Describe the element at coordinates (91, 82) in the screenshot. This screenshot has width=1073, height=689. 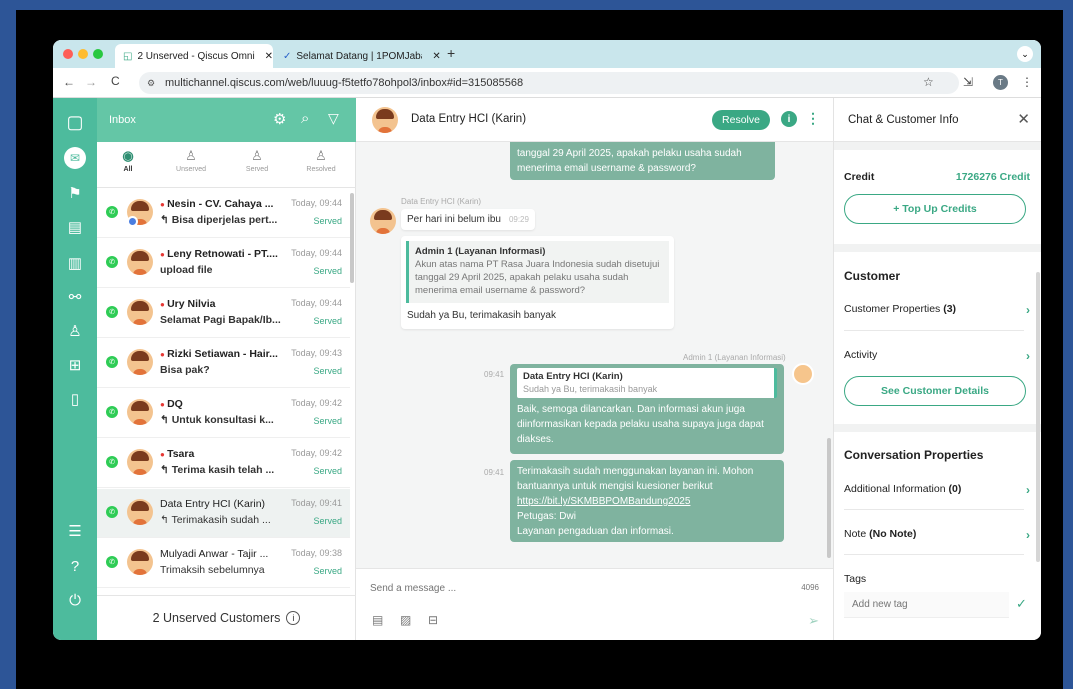
I see `forward-arrow-icon: →` at that location.